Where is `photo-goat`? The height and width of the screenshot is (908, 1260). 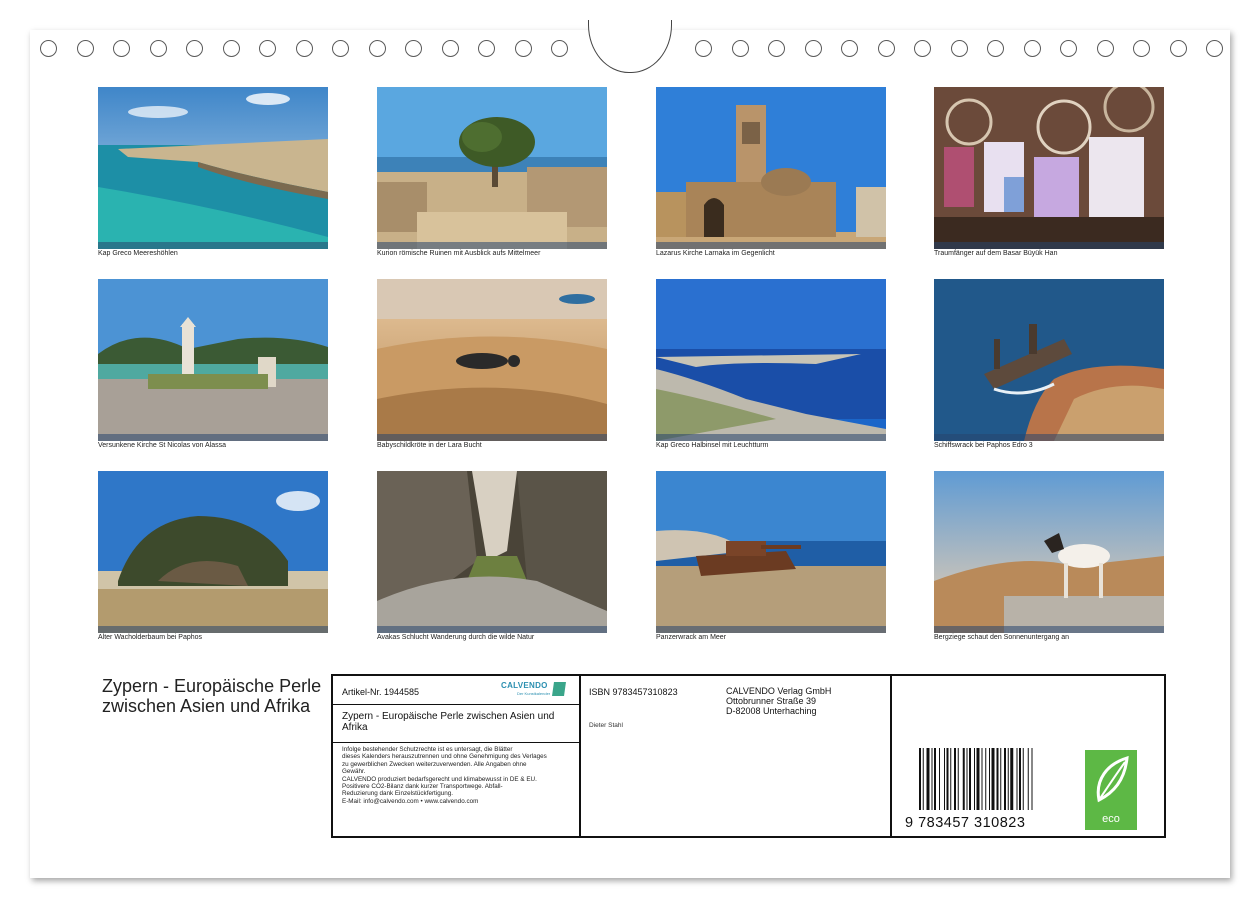 photo-goat is located at coordinates (1049, 552).